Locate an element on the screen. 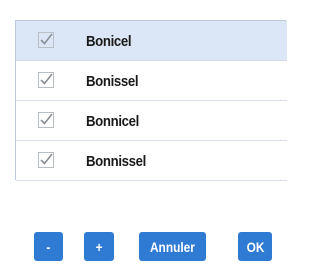 This screenshot has height=273, width=320. cancel-button: Annuler is located at coordinates (172, 246).